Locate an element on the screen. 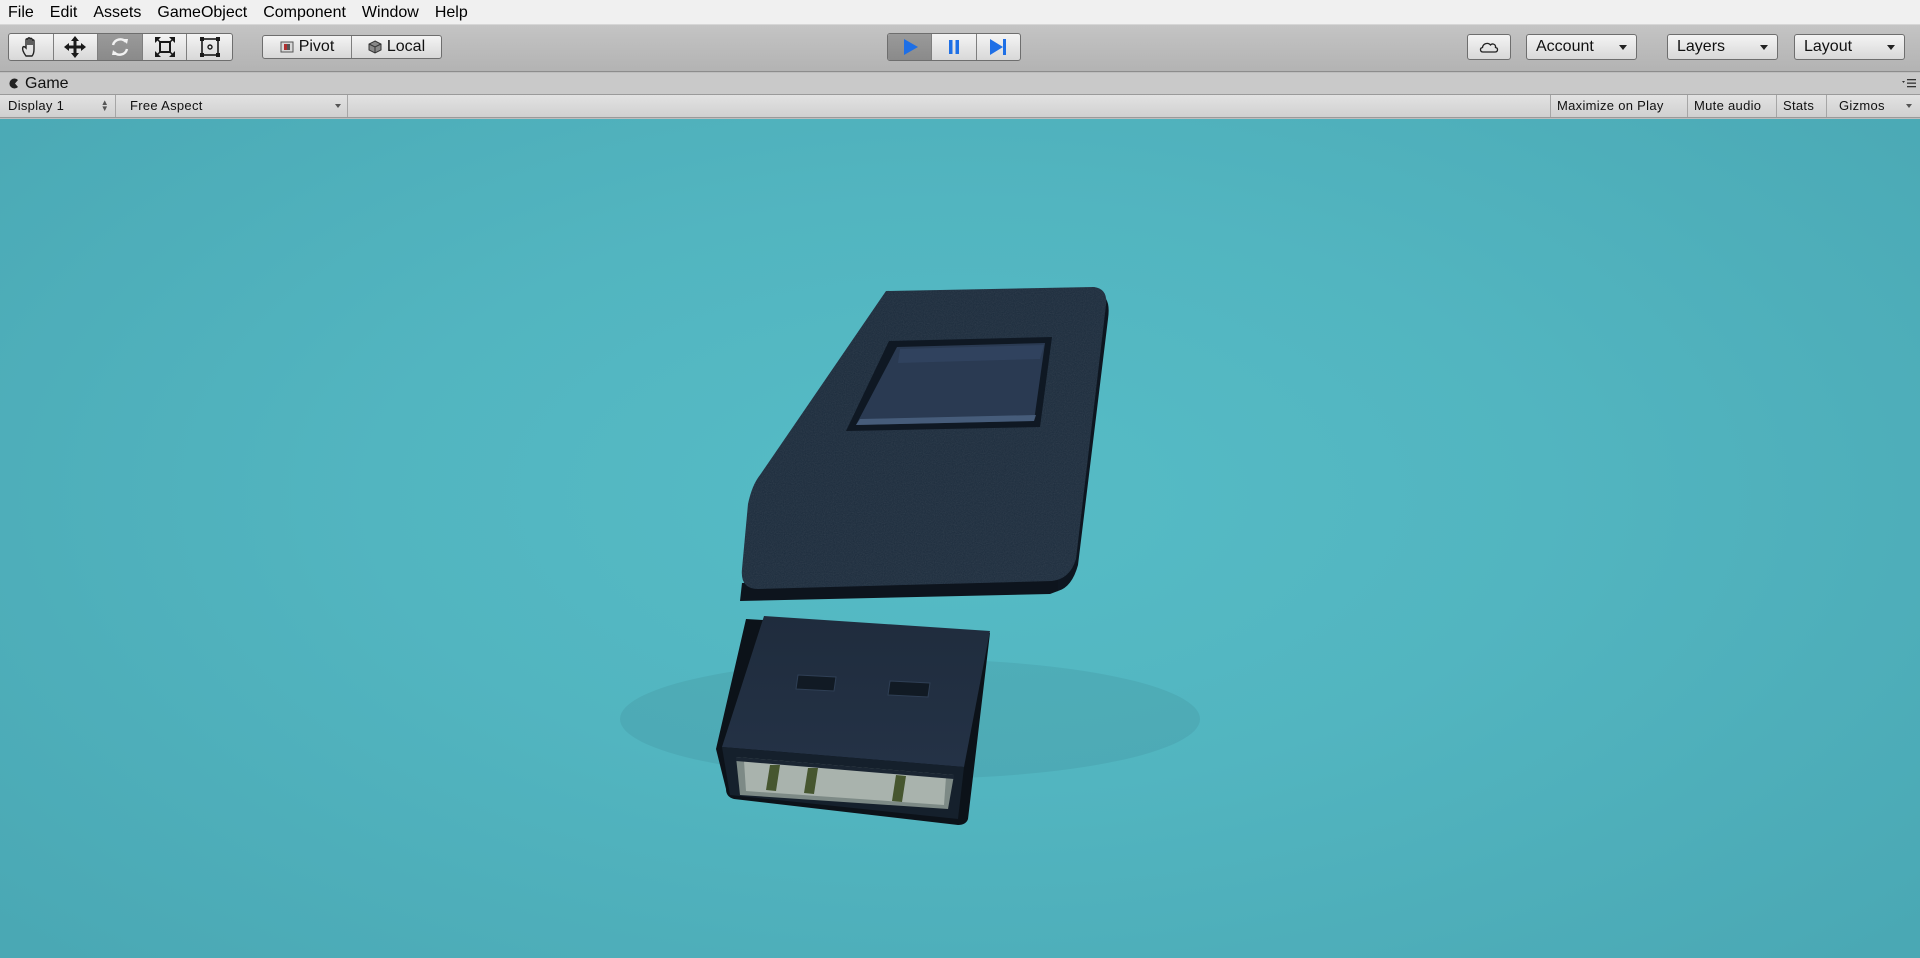 This screenshot has width=1920, height=958. aspect-select: Free Aspect is located at coordinates (235, 106).